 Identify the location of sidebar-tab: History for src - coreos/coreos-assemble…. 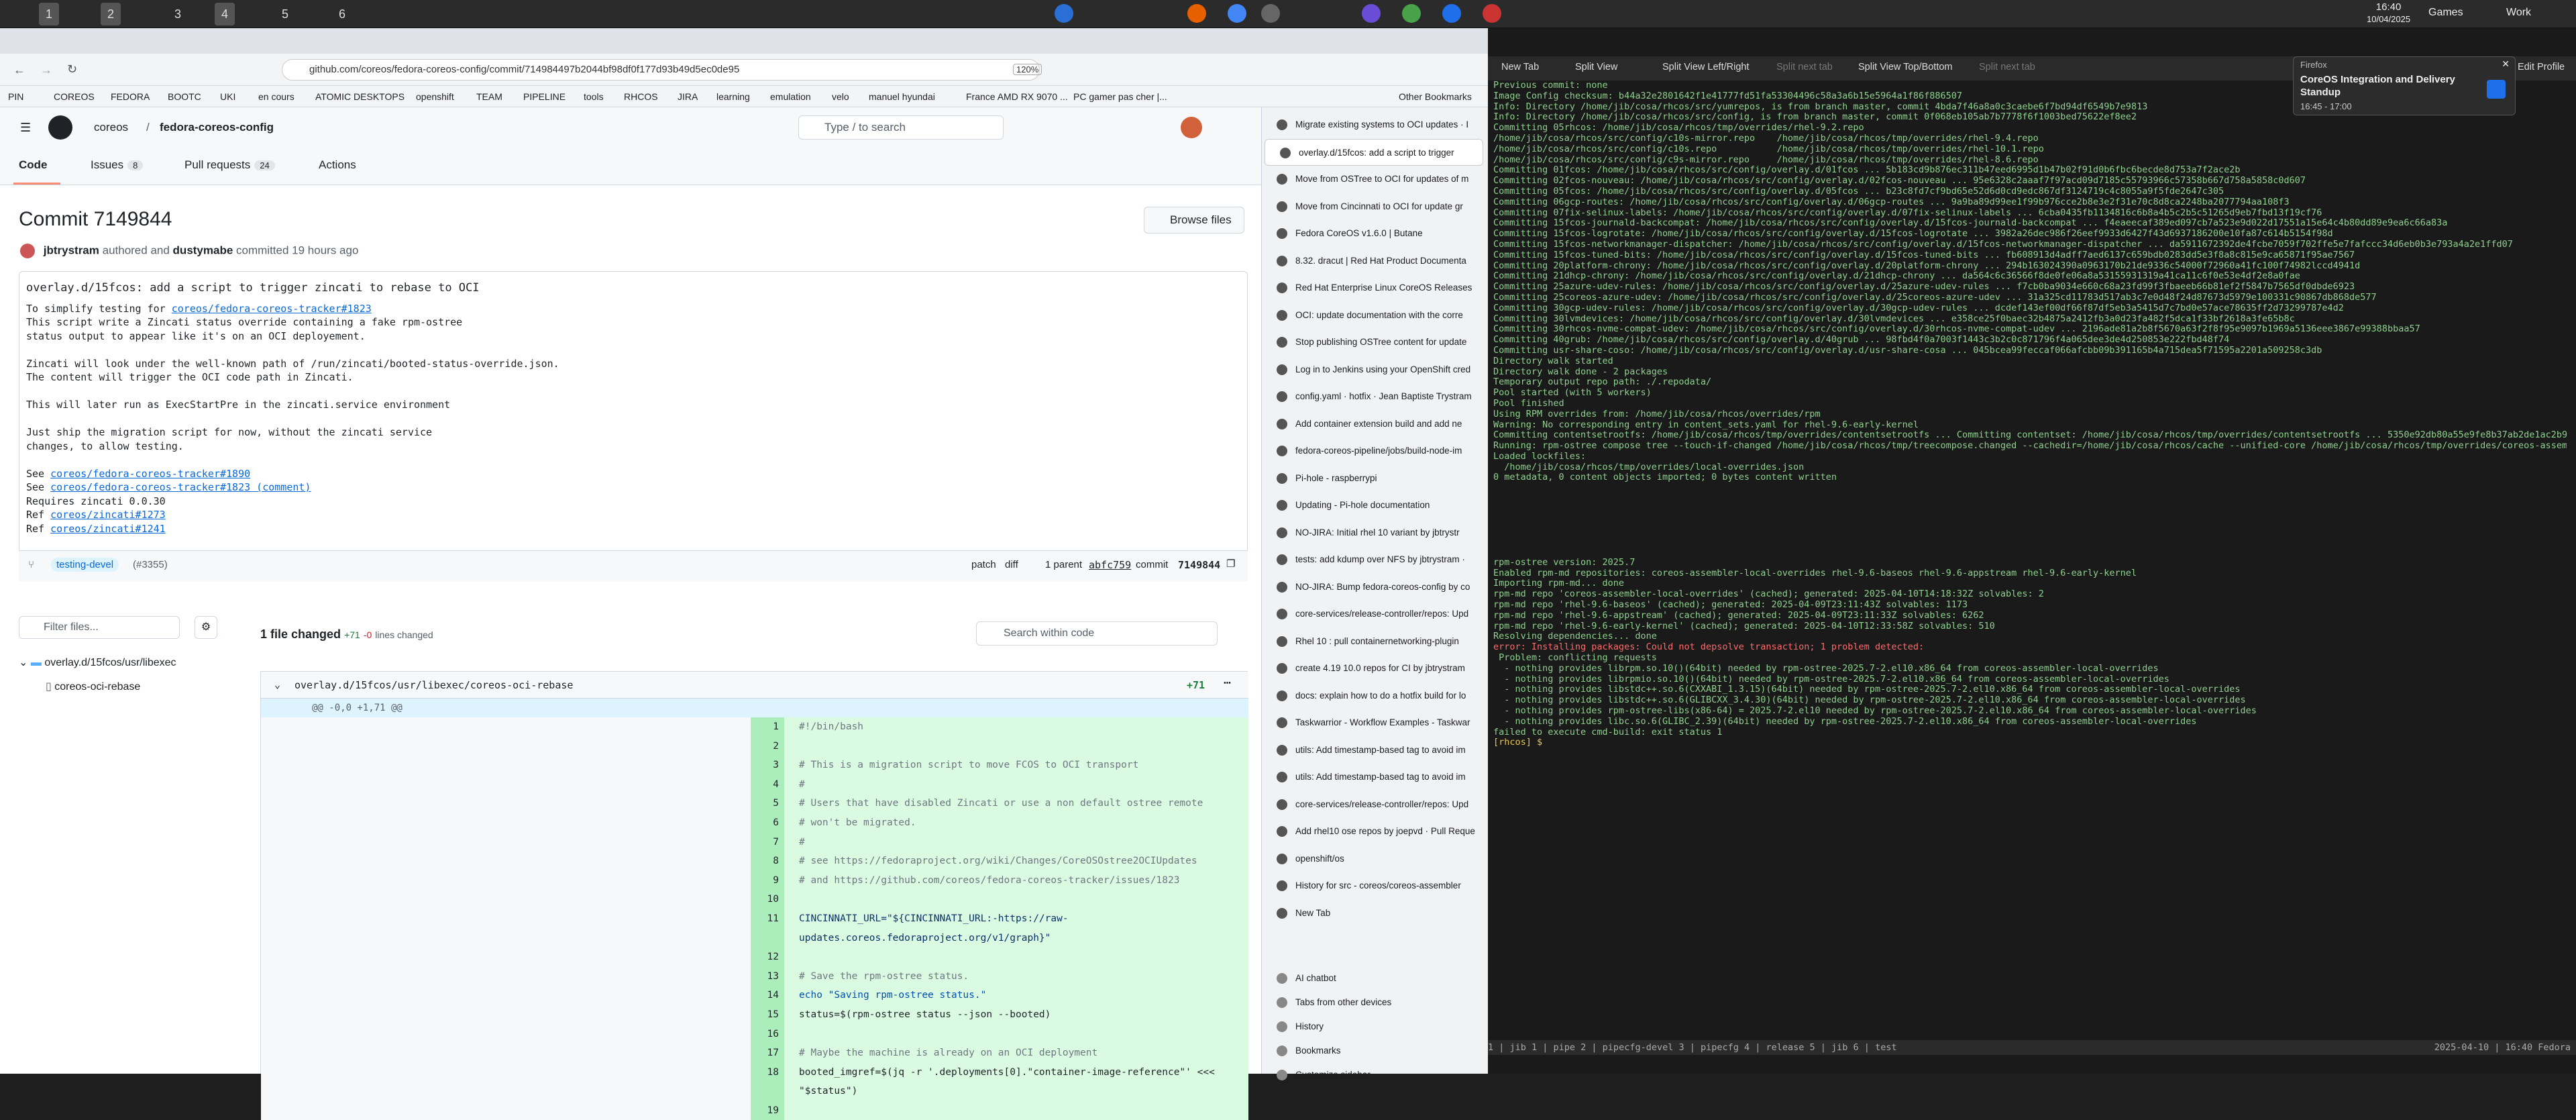
(1375, 885).